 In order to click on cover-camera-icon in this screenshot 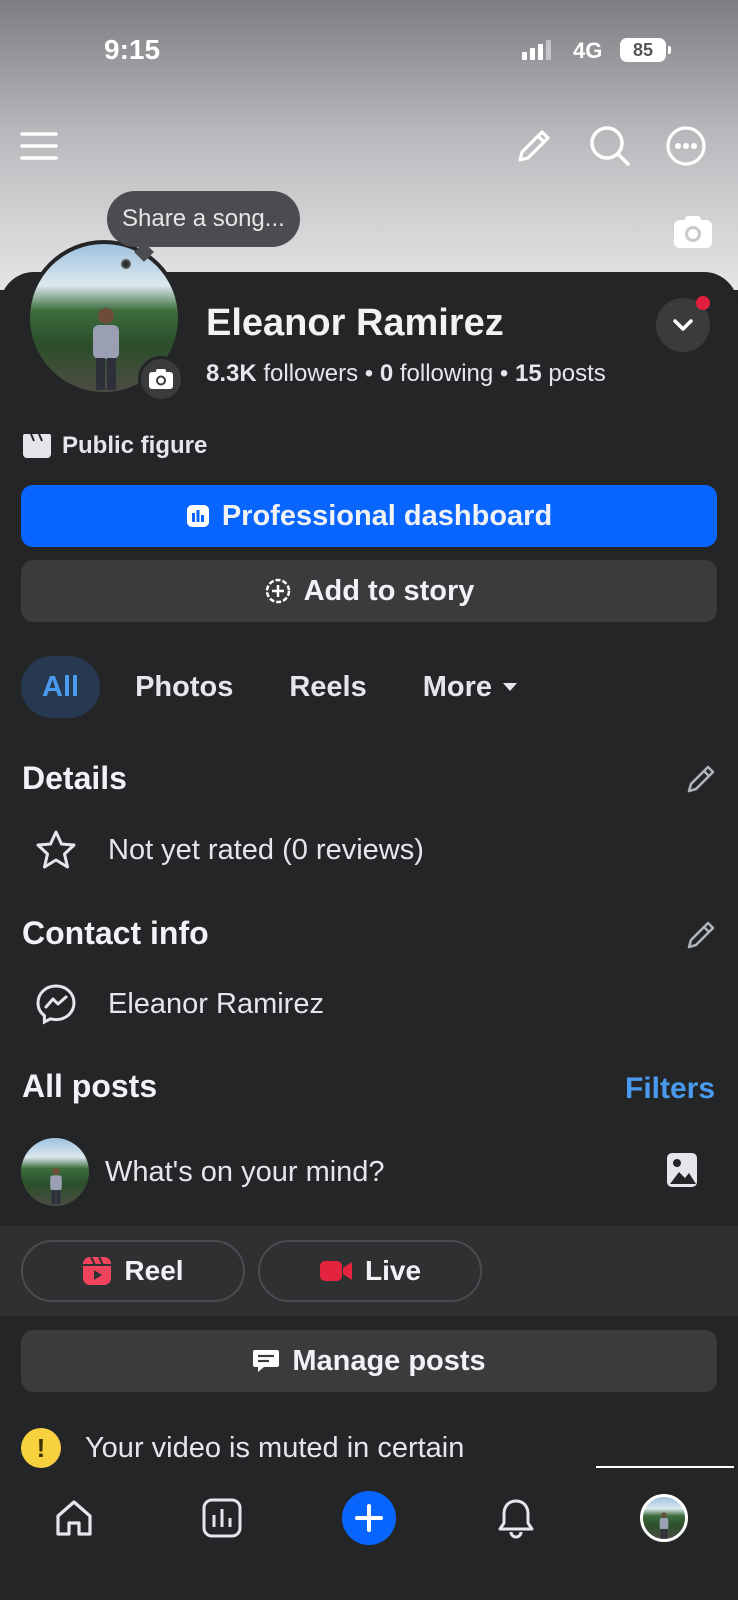, I will do `click(693, 232)`.